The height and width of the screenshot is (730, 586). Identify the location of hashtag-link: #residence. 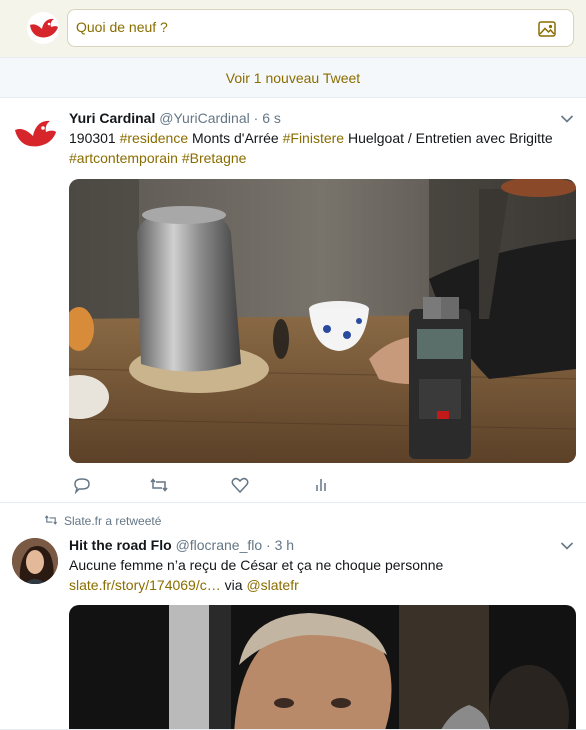
(154, 138).